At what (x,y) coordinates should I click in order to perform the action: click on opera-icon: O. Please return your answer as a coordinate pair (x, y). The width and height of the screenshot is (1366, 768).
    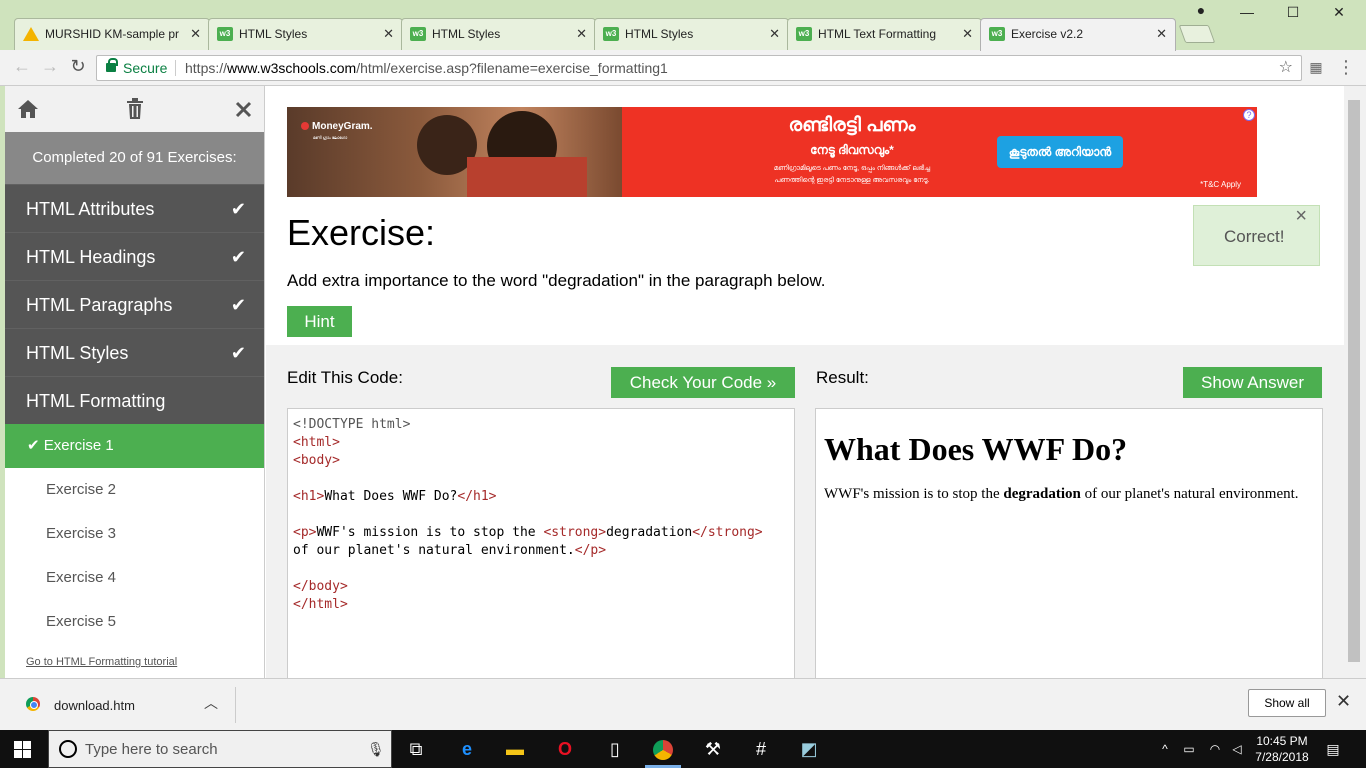
    Looking at the image, I should click on (565, 749).